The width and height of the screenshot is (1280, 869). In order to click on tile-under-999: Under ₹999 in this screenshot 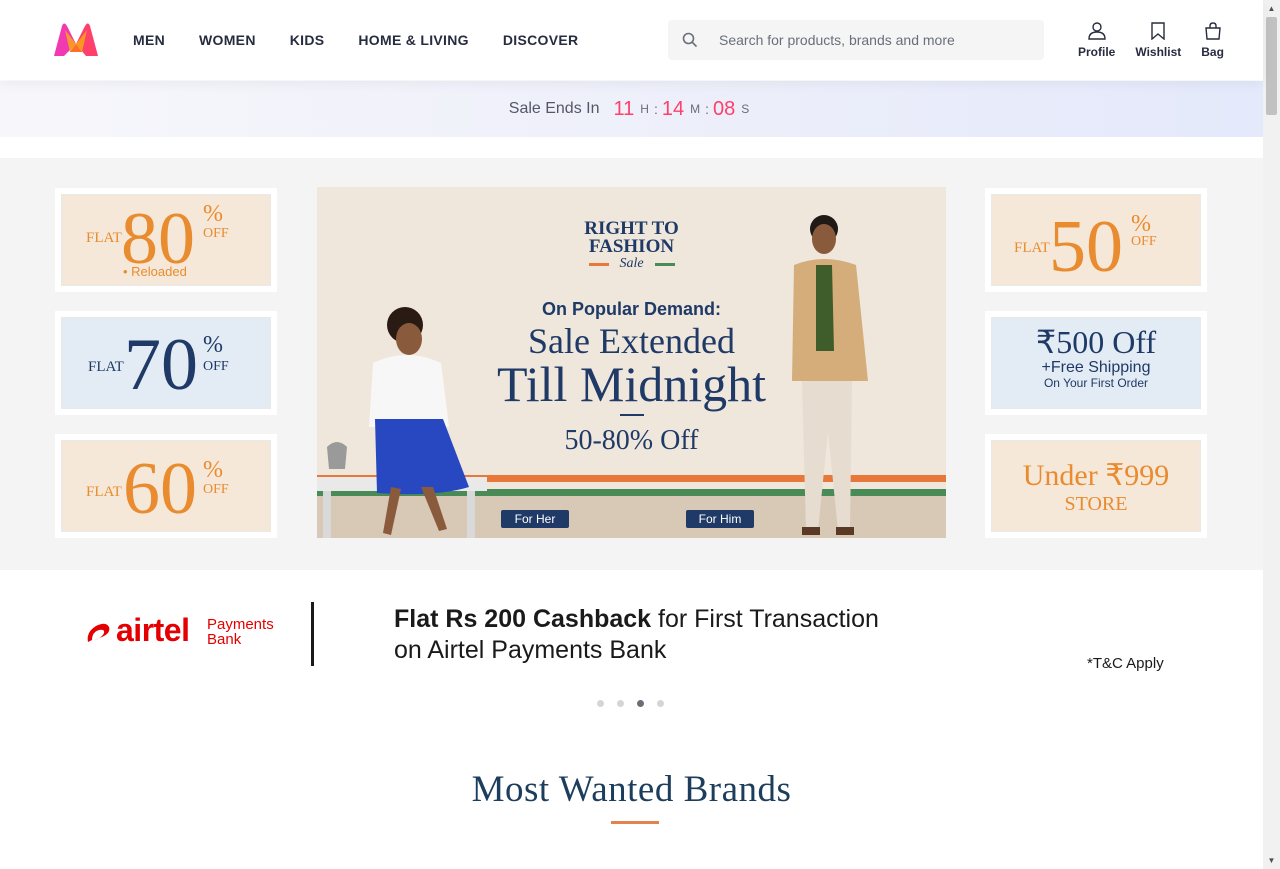, I will do `click(1096, 475)`.